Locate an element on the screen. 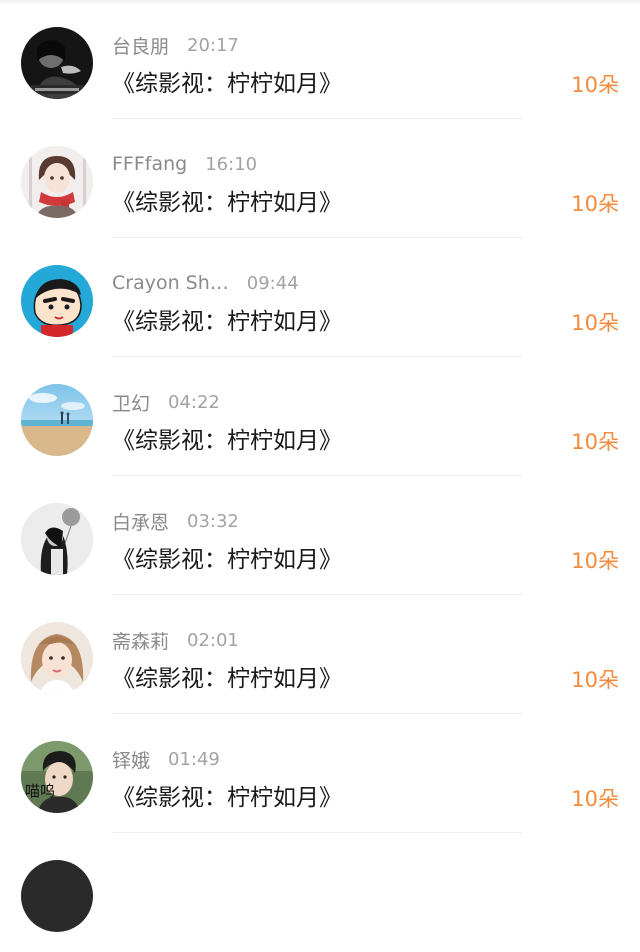 Image resolution: width=640 pixels, height=952 pixels. timestamp: 20:17 is located at coordinates (213, 45).